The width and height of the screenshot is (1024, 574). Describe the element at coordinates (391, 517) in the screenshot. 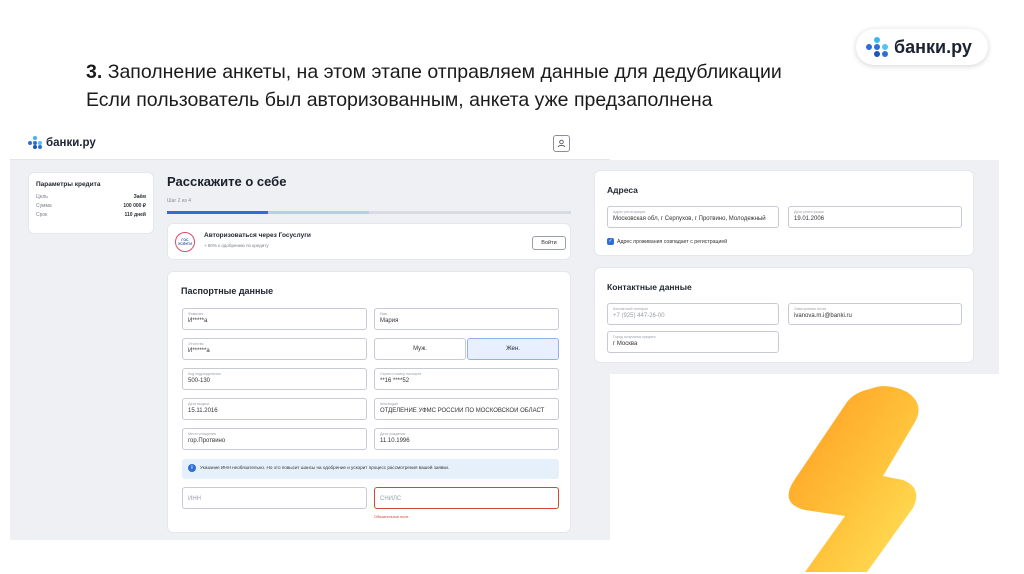

I see `required-field-error: Обязательное поле` at that location.